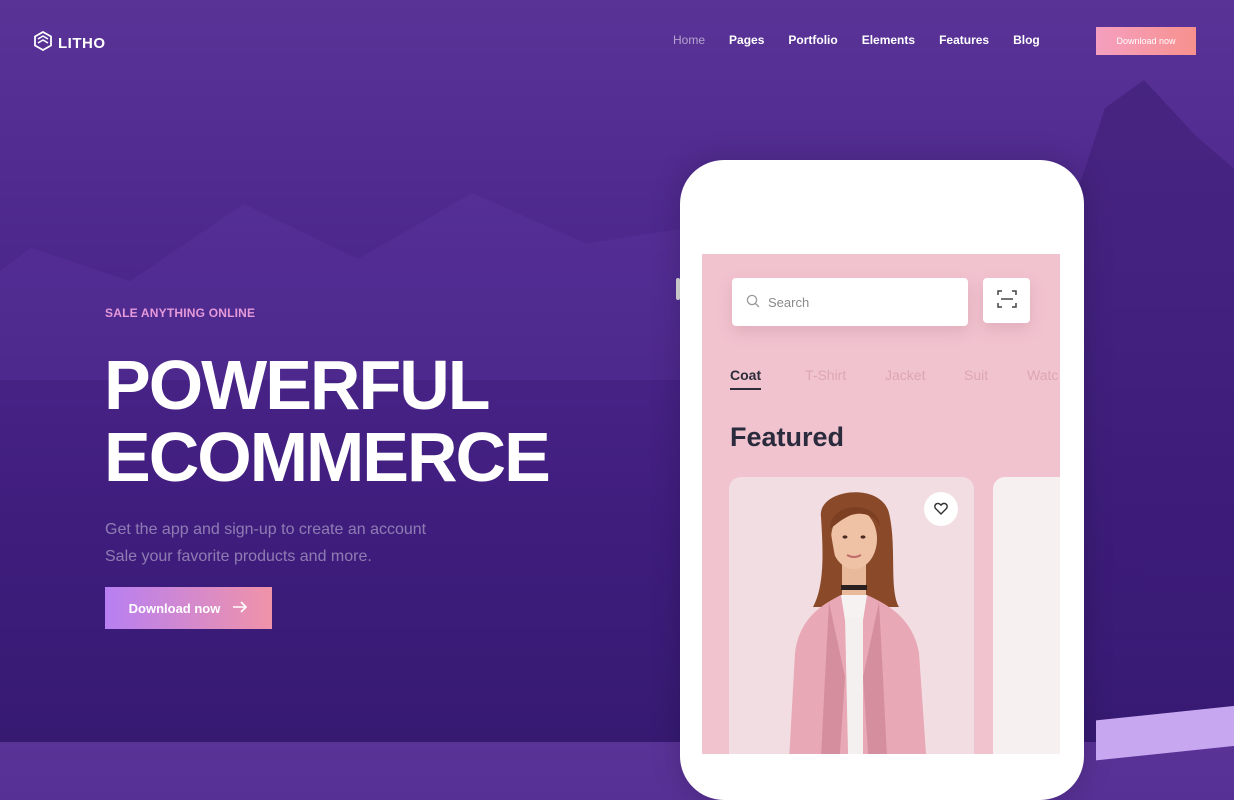 Image resolution: width=1234 pixels, height=800 pixels. I want to click on phone-search-bar, so click(850, 302).